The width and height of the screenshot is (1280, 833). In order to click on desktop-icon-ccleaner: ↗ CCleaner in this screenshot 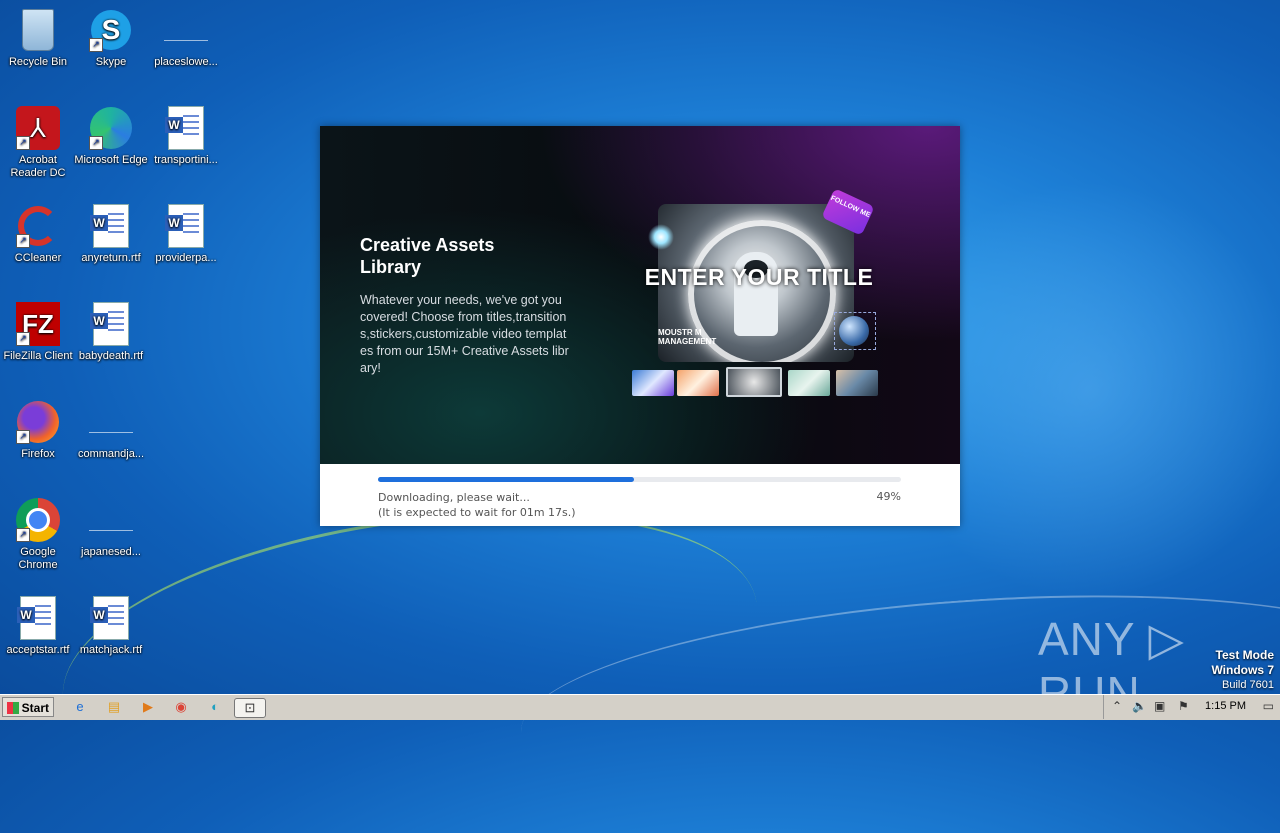, I will do `click(38, 234)`.